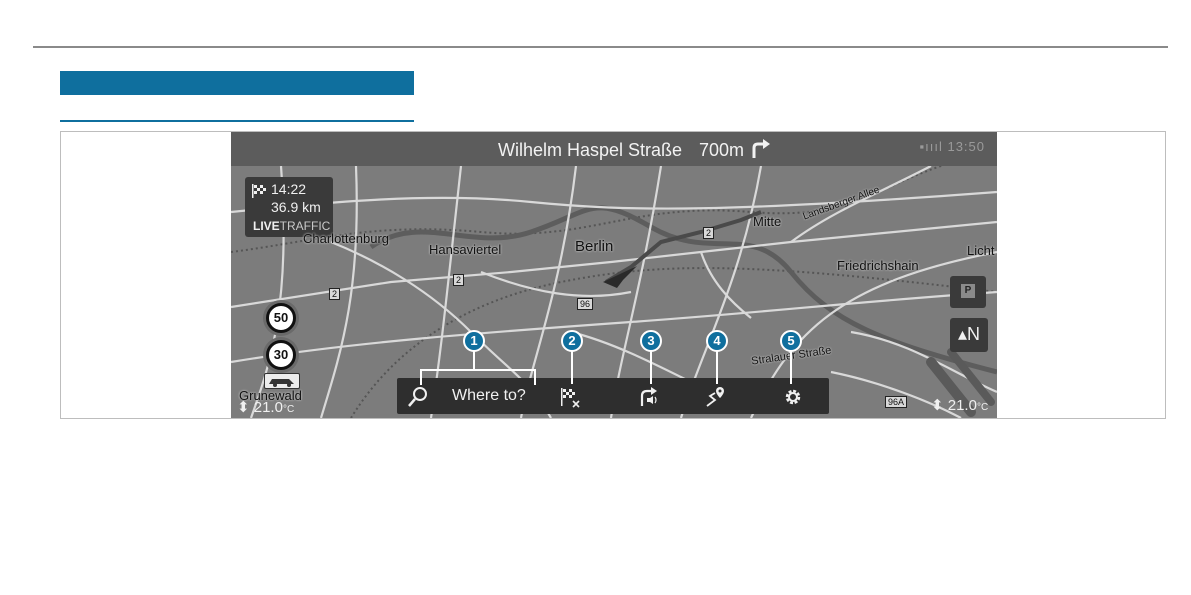 The image size is (1191, 595). Describe the element at coordinates (952, 146) in the screenshot. I see `status-clock: ▪ıııl 13:50` at that location.